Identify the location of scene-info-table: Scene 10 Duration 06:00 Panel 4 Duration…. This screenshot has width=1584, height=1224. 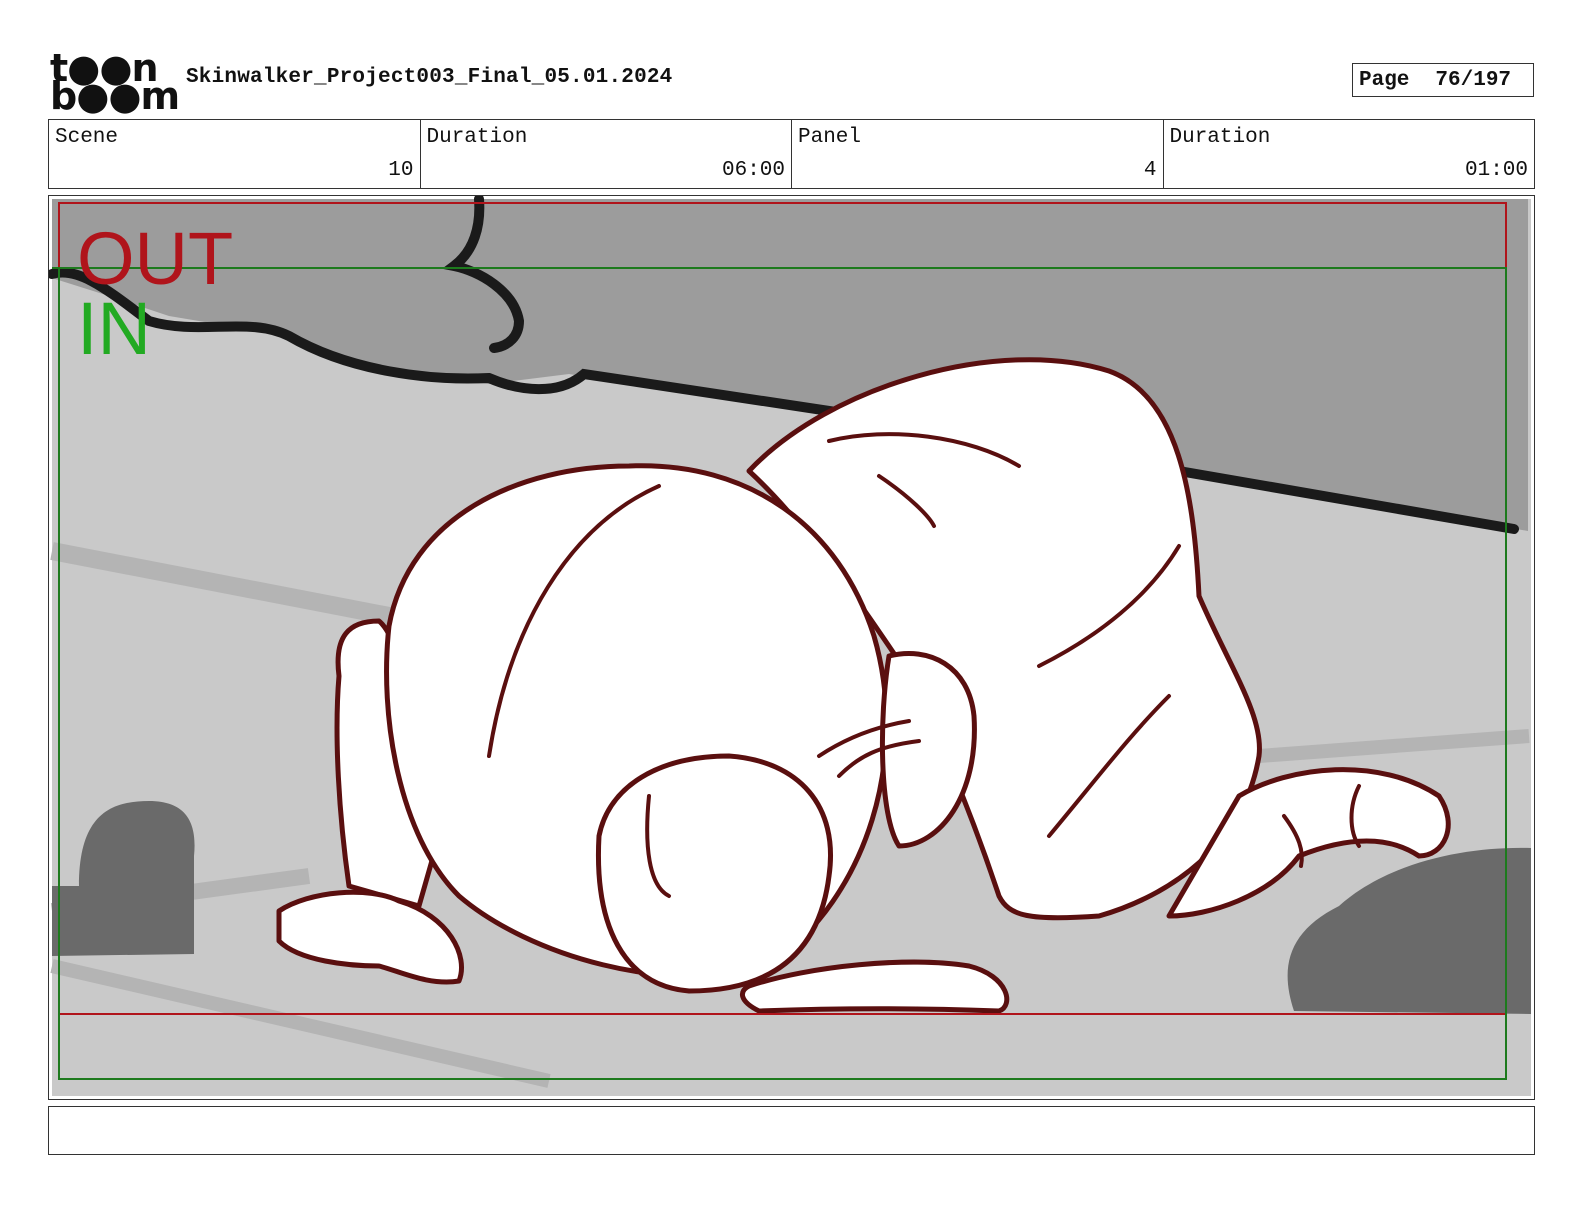
(791, 154).